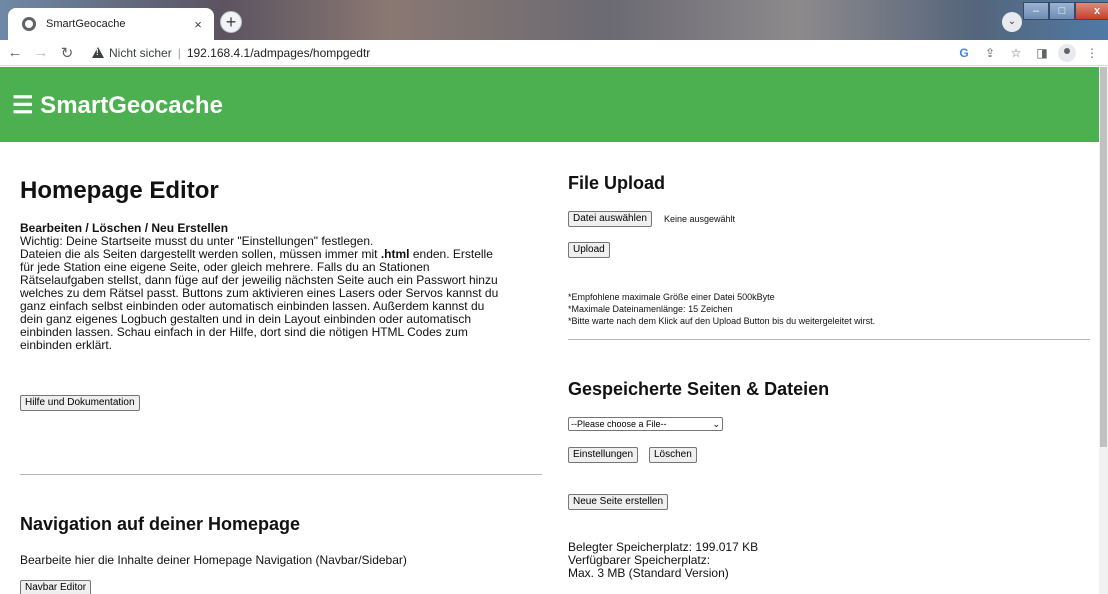  Describe the element at coordinates (1091, 11) in the screenshot. I see `close-window-button: x` at that location.